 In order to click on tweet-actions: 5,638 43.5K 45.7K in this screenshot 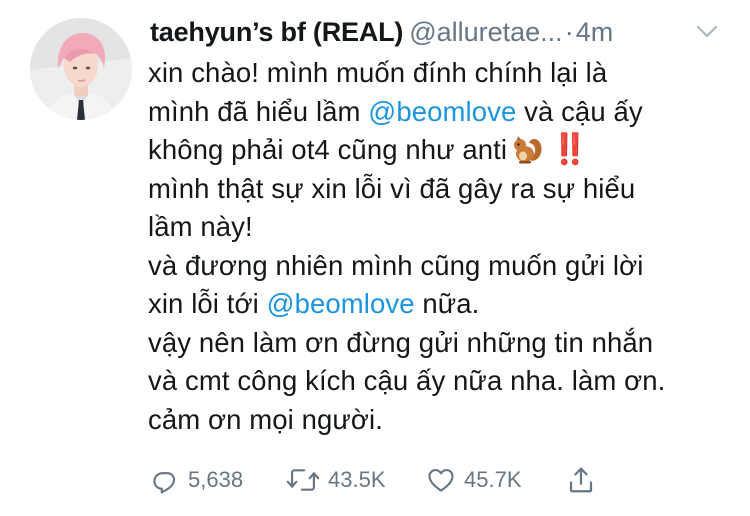, I will do `click(380, 480)`.